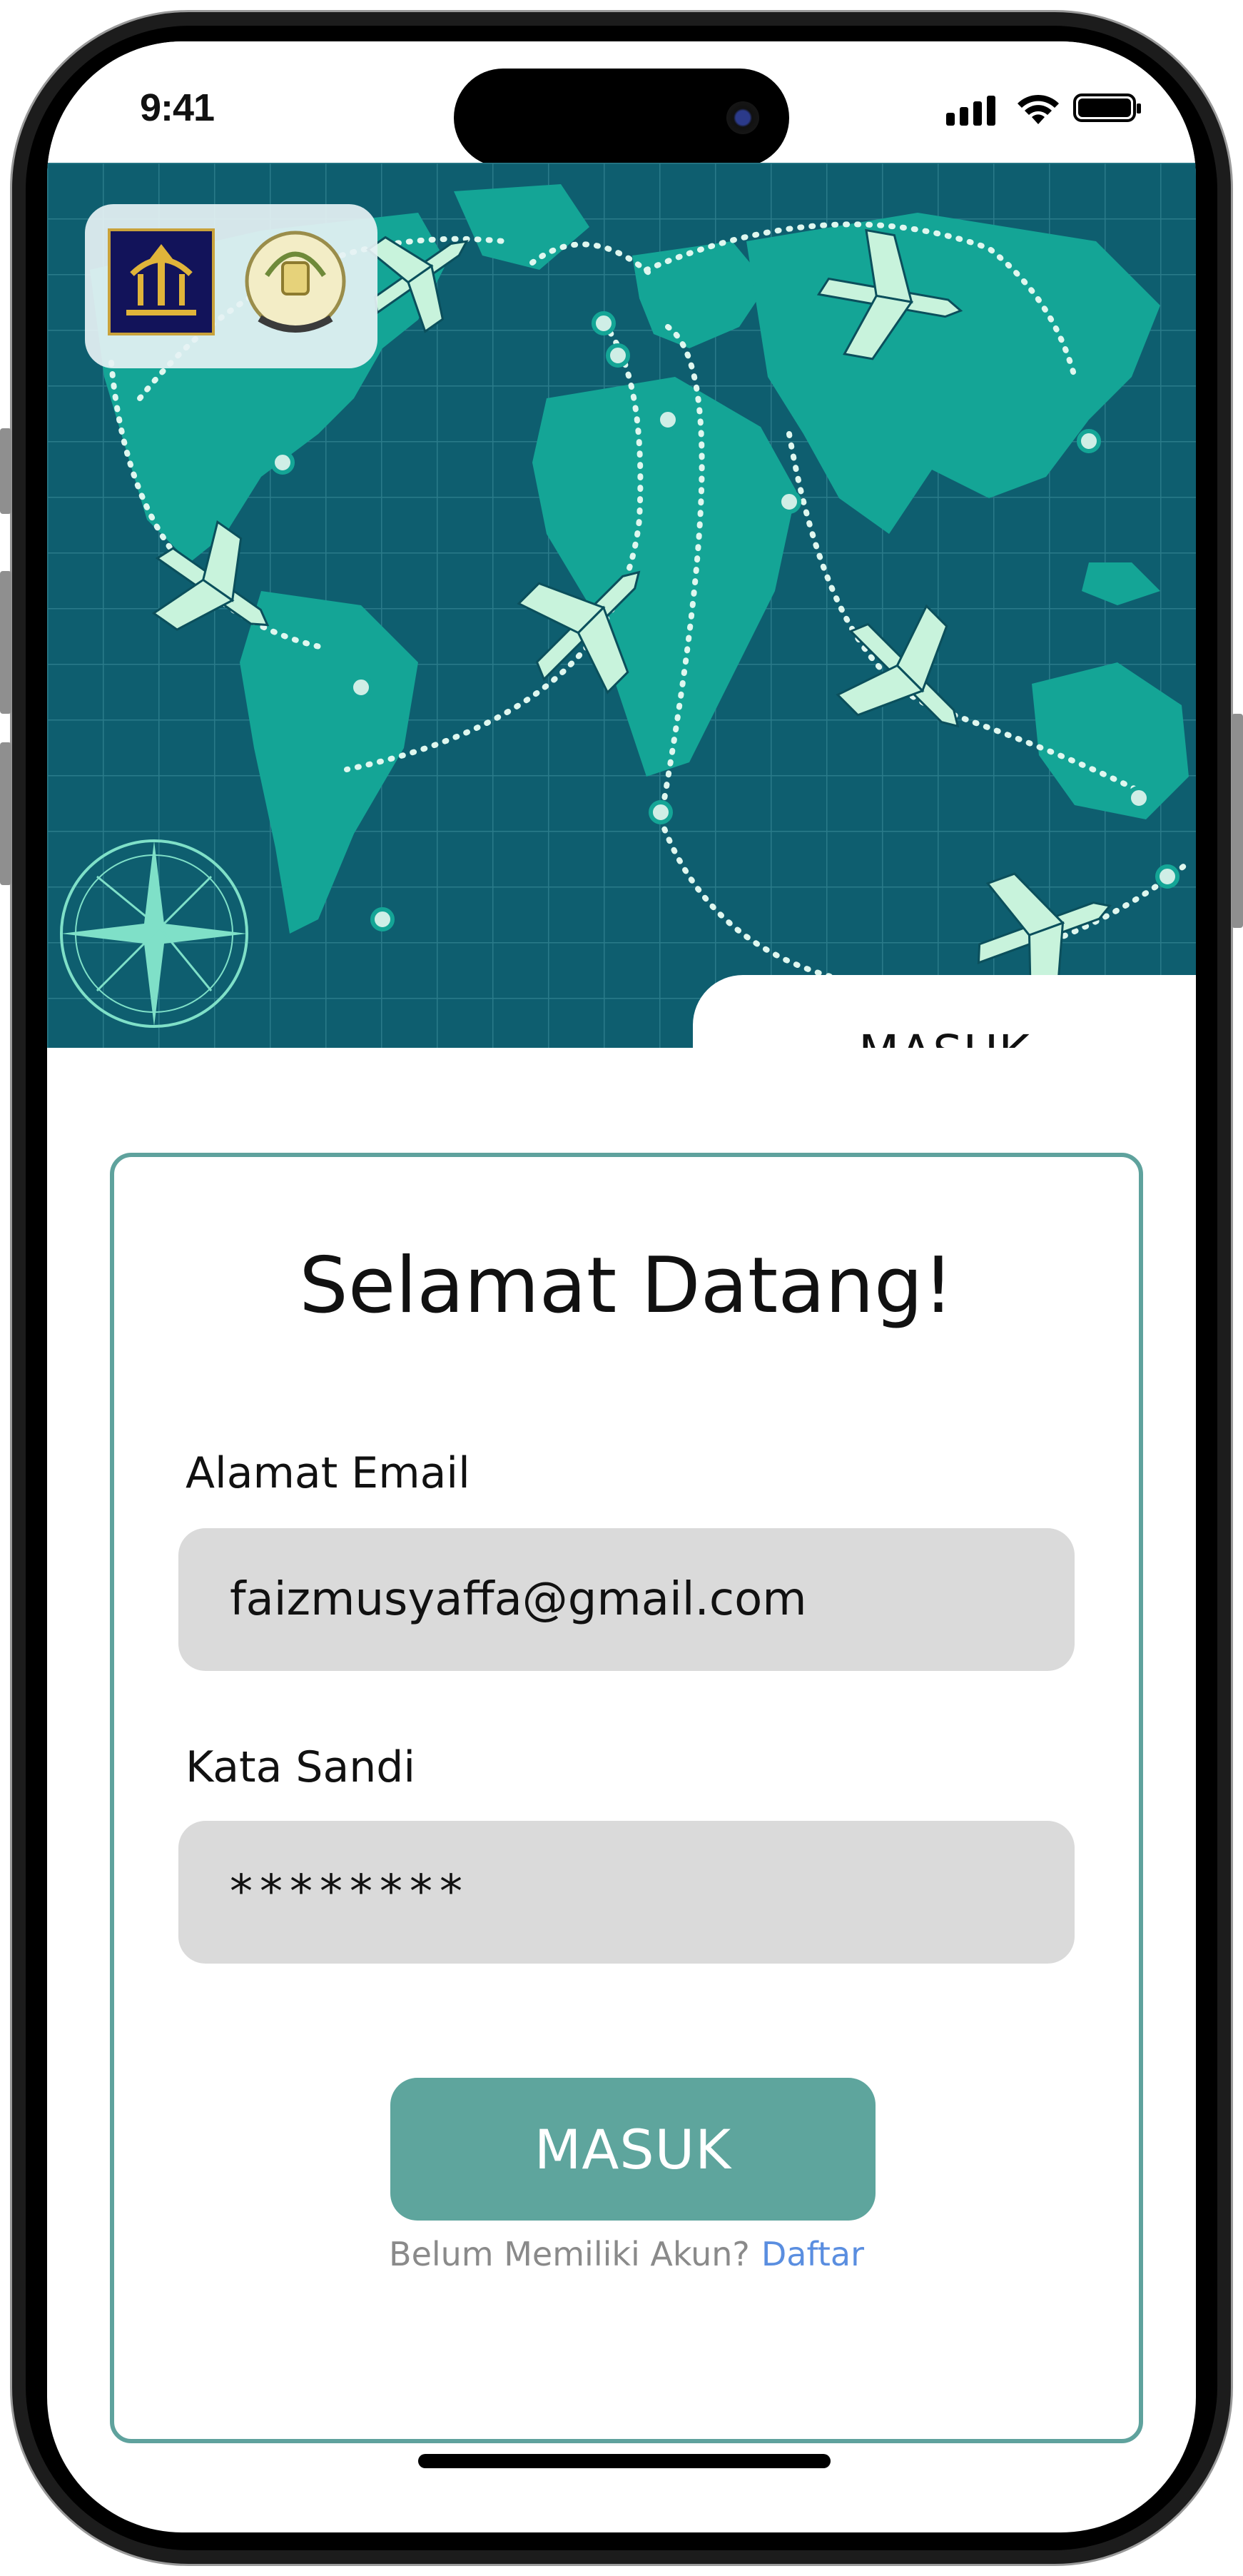 This screenshot has height=2576, width=1243. Describe the element at coordinates (295, 284) in the screenshot. I see `imigrasi-emblem-logo` at that location.